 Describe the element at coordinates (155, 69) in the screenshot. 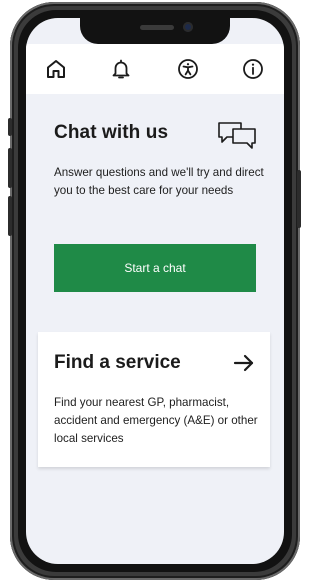

I see `top-nav-bar` at that location.